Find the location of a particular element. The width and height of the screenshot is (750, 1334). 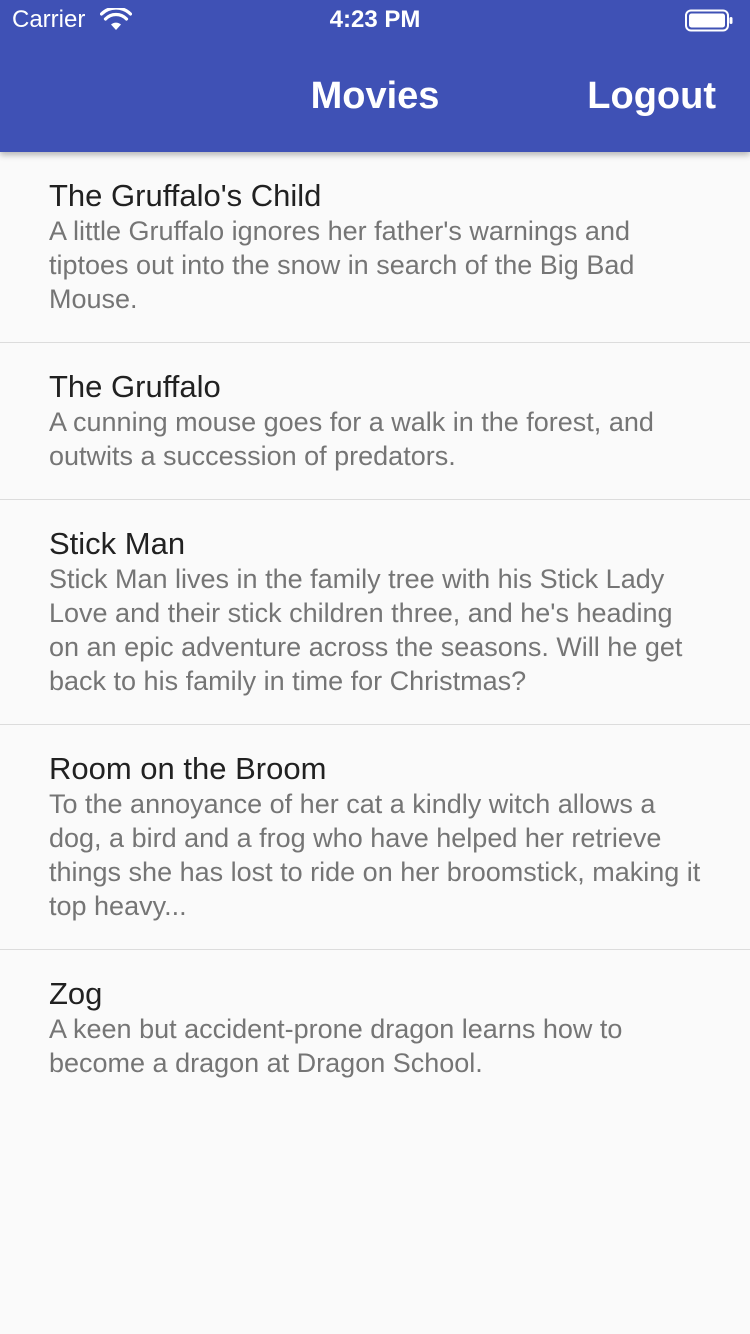

status-bar: Carrier 4:23 PM is located at coordinates (375, 20).